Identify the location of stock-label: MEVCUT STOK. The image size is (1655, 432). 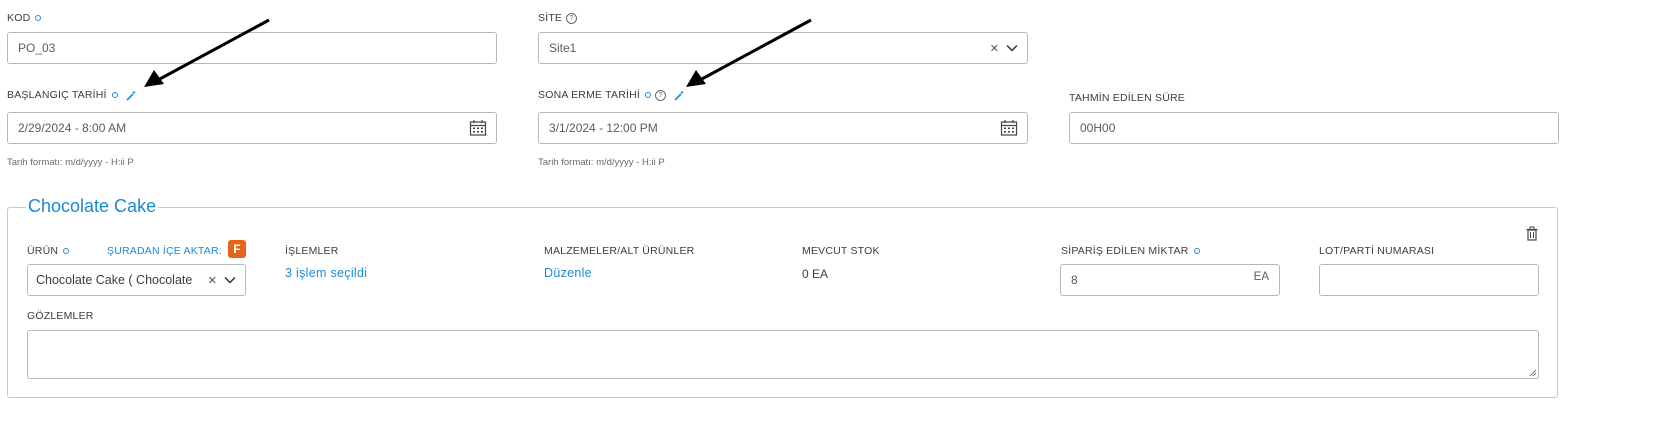
(841, 251).